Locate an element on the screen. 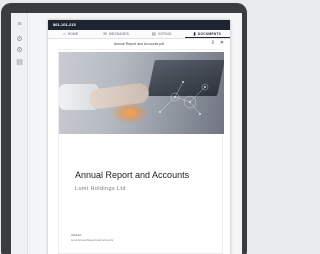 The width and height of the screenshot is (320, 254). left-rail: ≡ ⚙ ⚙ ▤ is located at coordinates (19, 133).